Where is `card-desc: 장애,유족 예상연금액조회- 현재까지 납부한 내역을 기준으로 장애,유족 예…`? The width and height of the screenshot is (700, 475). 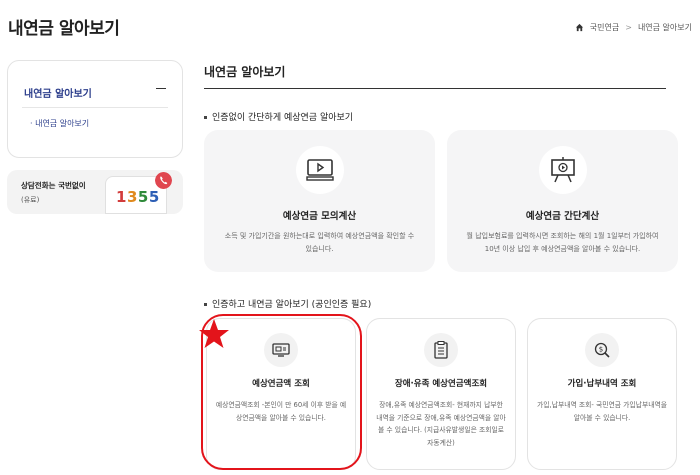
card-desc: 장애,유족 예상연금액조회- 현재까지 납부한 내역을 기준으로 장애,유족 예… is located at coordinates (441, 424).